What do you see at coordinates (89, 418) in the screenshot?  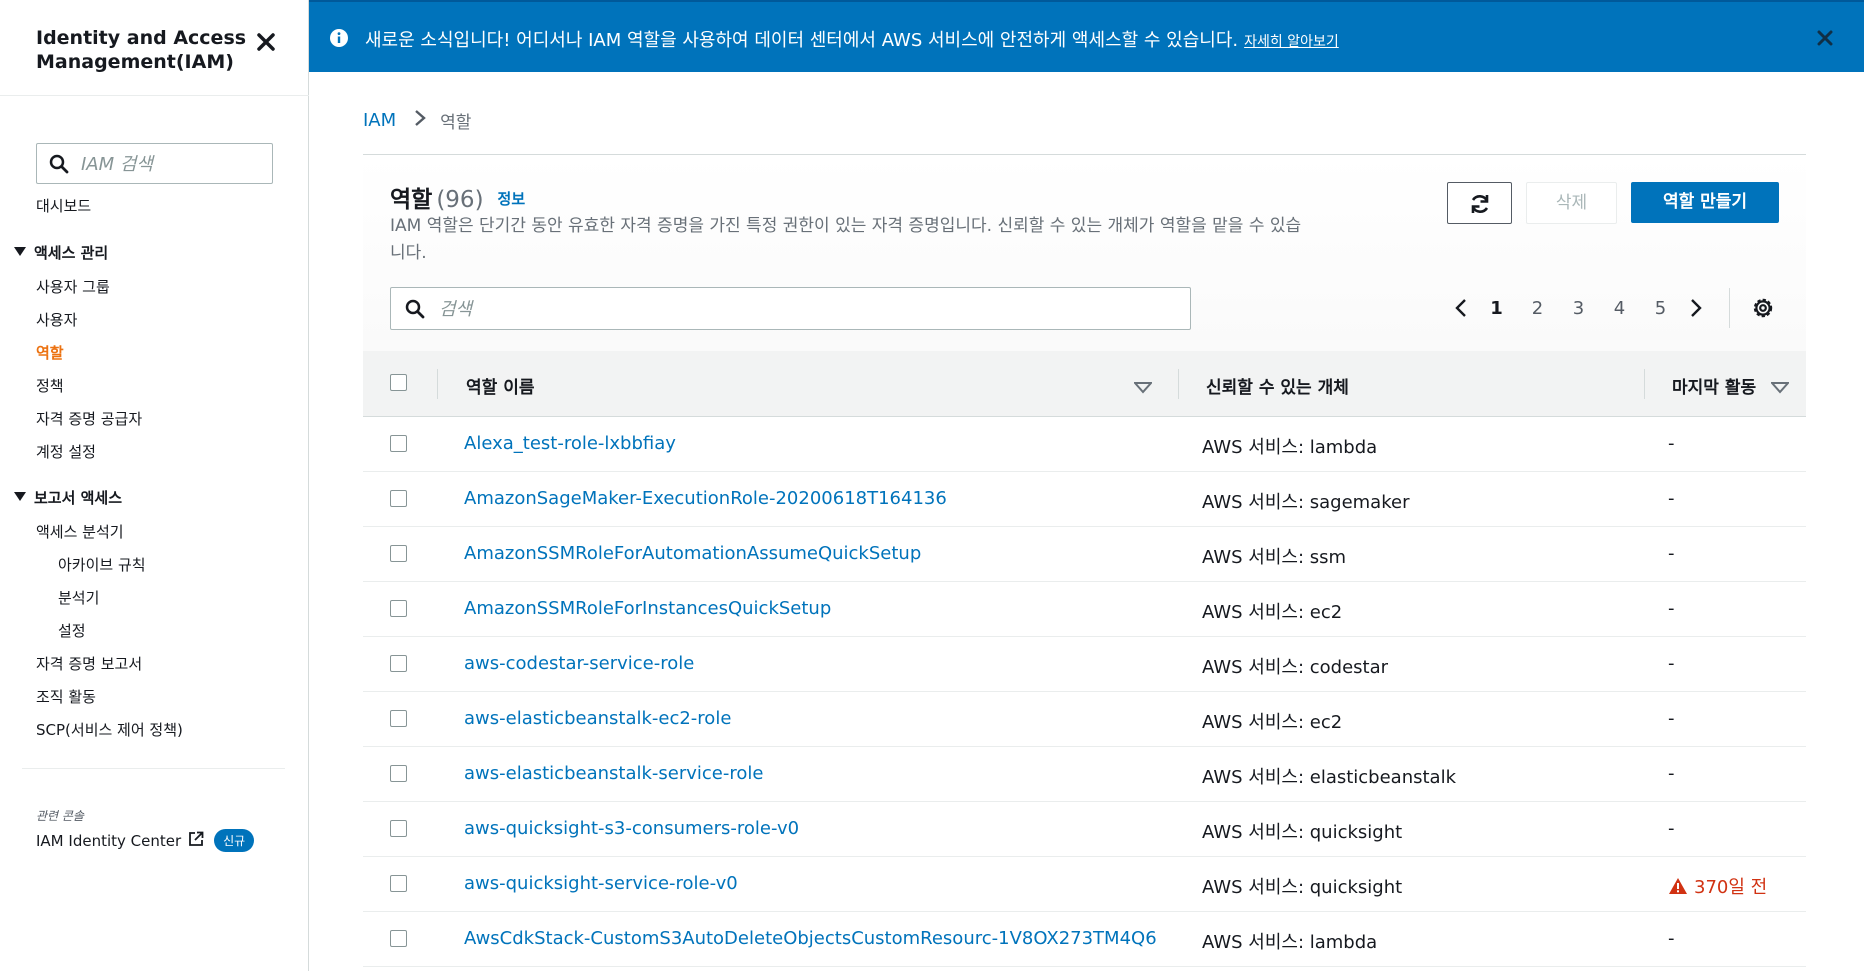 I see `sidebar-item-identity-providers: 자격 증명 공급자` at bounding box center [89, 418].